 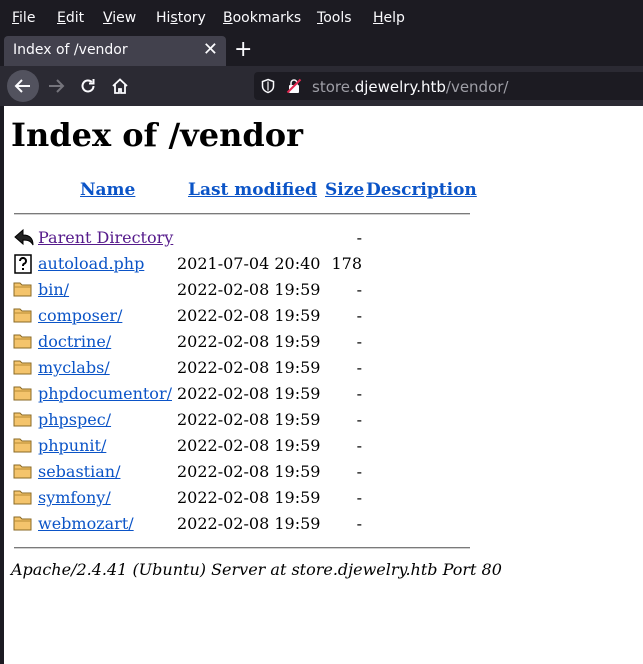 What do you see at coordinates (242, 214) in the screenshot?
I see `divider-top` at bounding box center [242, 214].